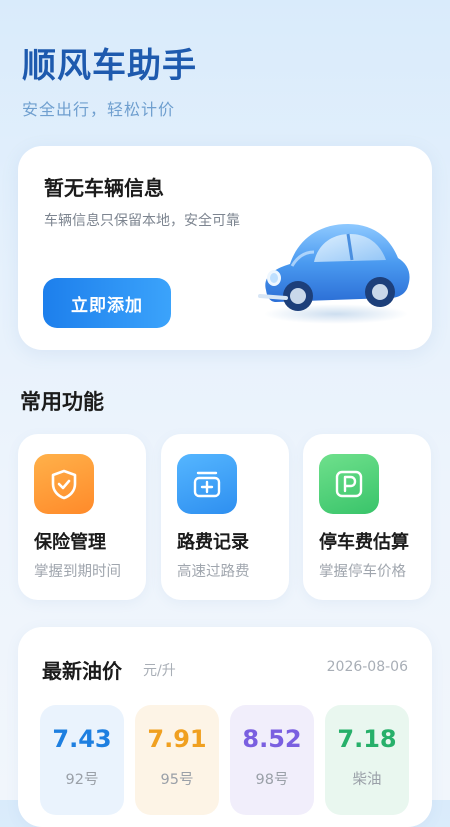 Image resolution: width=450 pixels, height=827 pixels. Describe the element at coordinates (142, 221) in the screenshot. I see `vehicle-description: 车辆信息只保留本地，安全可靠` at that location.